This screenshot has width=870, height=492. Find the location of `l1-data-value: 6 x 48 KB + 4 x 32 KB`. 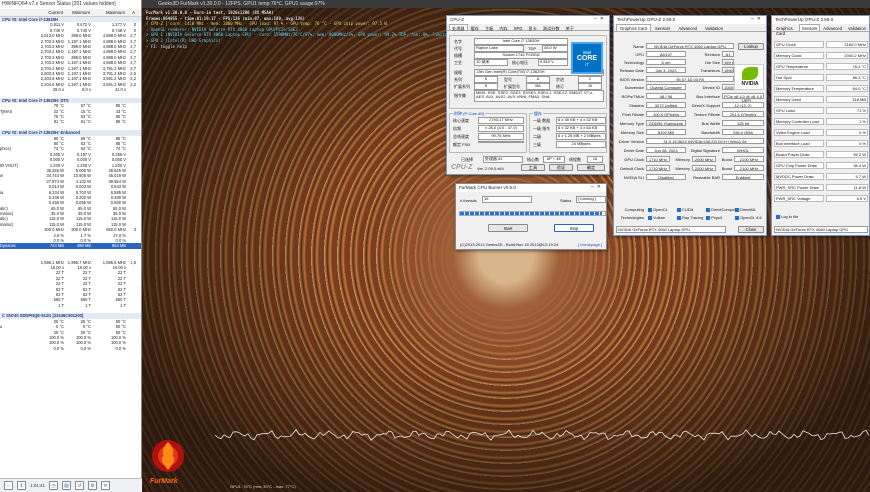

l1-data-value: 6 x 48 KB + 4 x 32 KB is located at coordinates (581, 120).